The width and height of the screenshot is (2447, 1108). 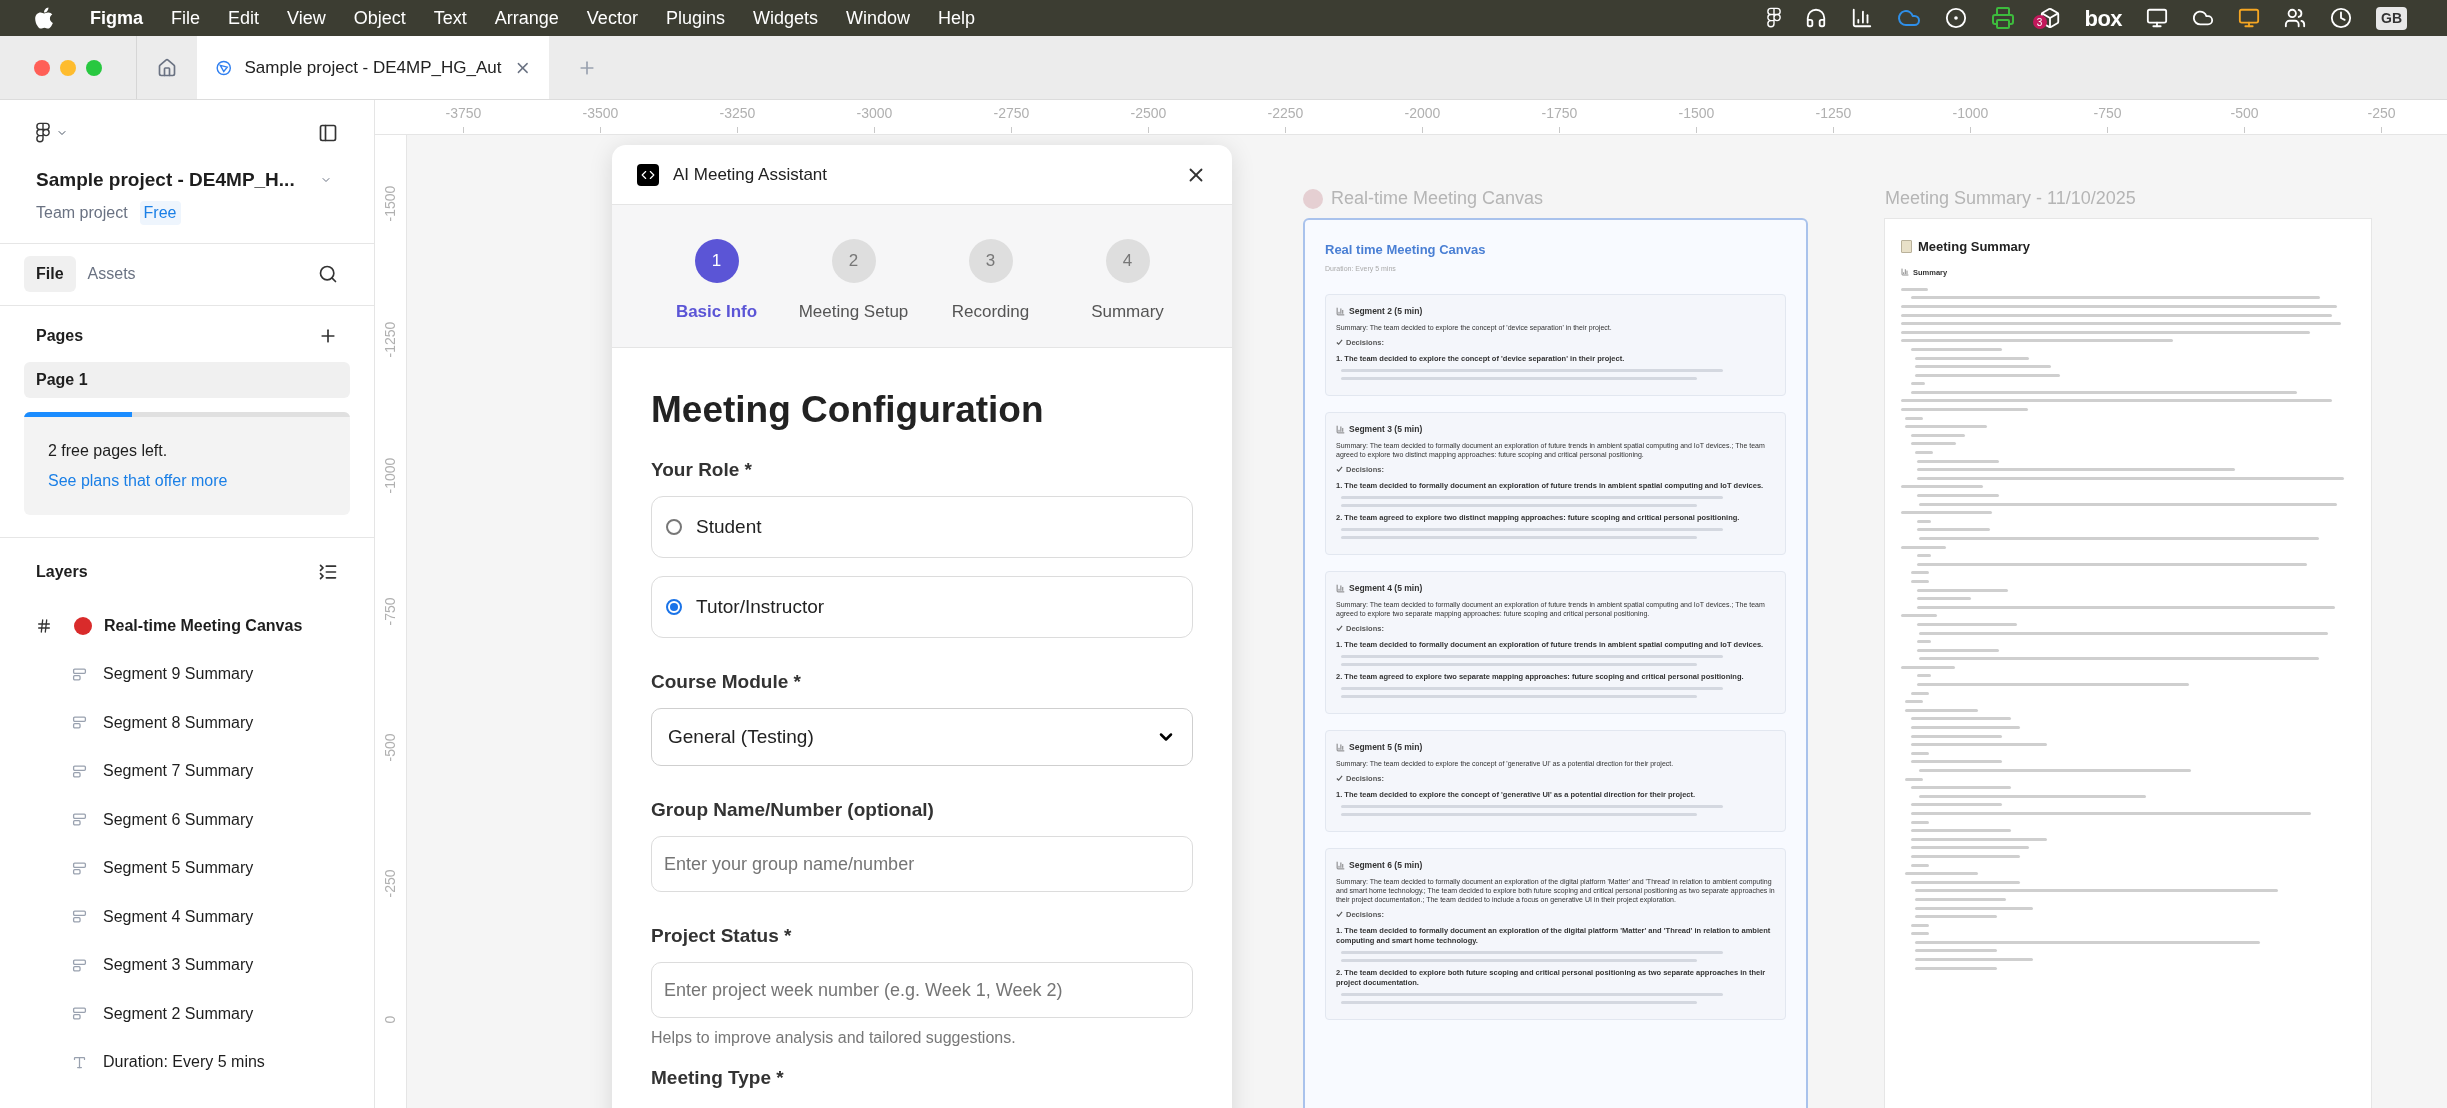 What do you see at coordinates (1422, 113) in the screenshot?
I see `ruler-label: -2000` at bounding box center [1422, 113].